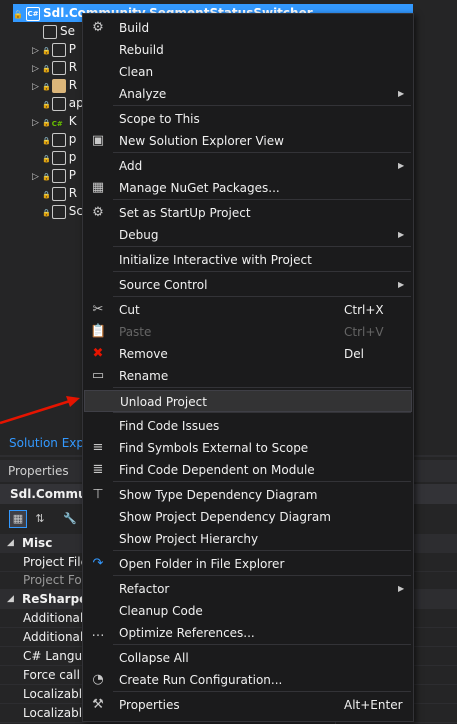 The width and height of the screenshot is (457, 724). Describe the element at coordinates (159, 119) in the screenshot. I see `menu-item-label: Scope to This` at that location.